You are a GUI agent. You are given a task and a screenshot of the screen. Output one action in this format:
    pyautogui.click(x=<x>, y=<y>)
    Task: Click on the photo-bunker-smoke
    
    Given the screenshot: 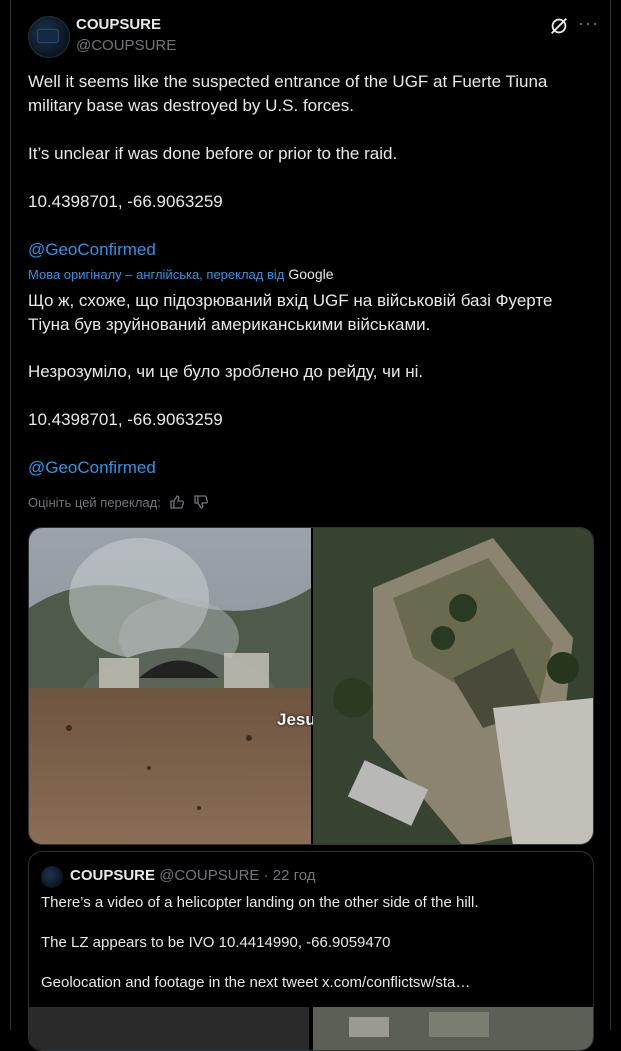 What is the action you would take?
    pyautogui.click(x=170, y=686)
    